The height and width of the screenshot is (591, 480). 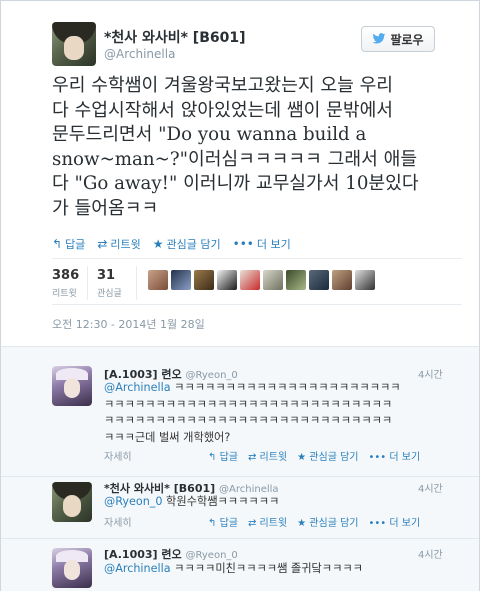 I want to click on author-handle: @Archinella, so click(x=139, y=54).